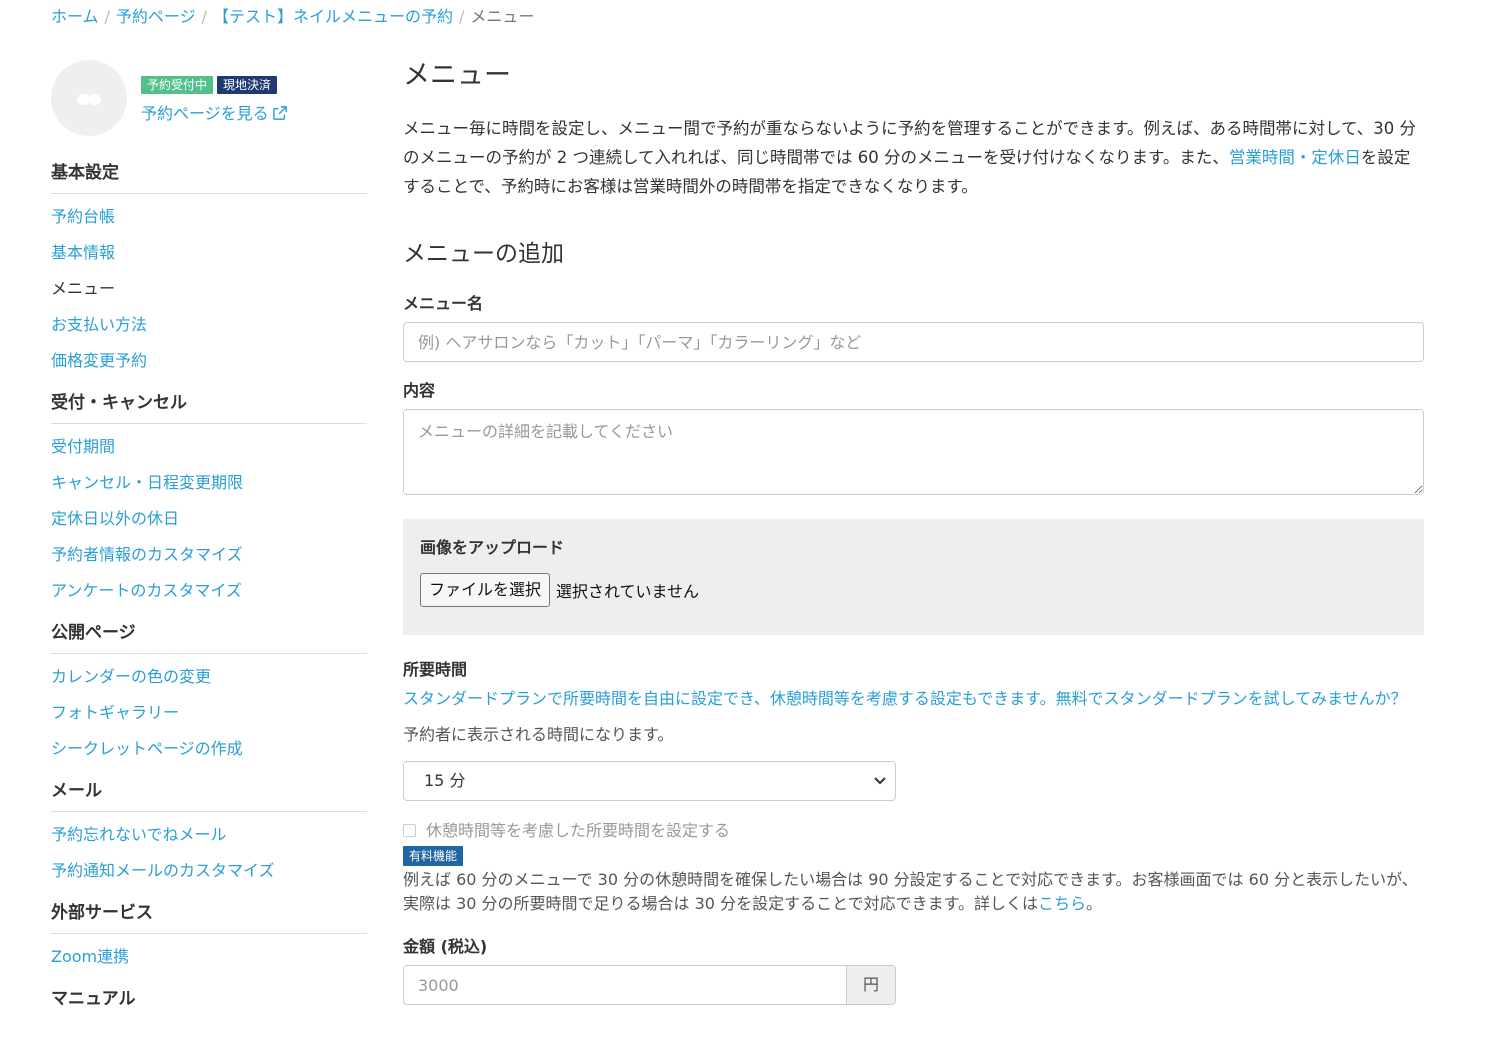 The height and width of the screenshot is (1053, 1500). Describe the element at coordinates (93, 999) in the screenshot. I see `nav-header-manual: マニュアル` at that location.